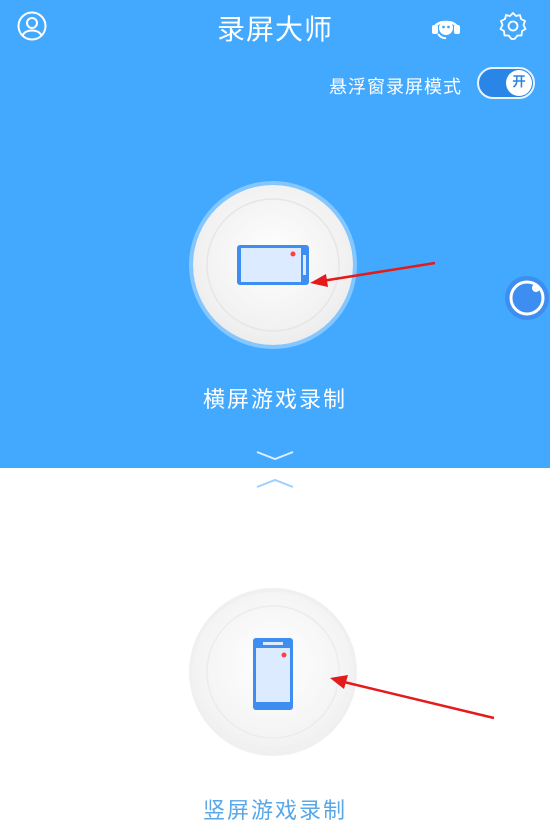 This screenshot has height=828, width=550. I want to click on gear-icon, so click(513, 26).